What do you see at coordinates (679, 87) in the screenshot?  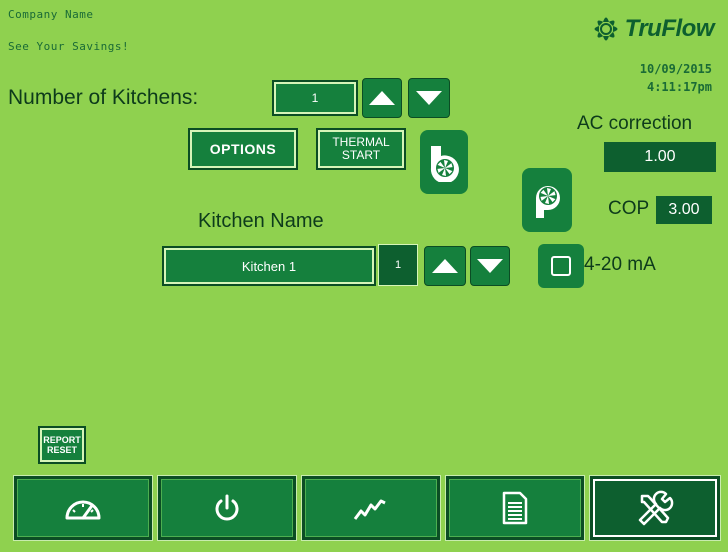 I see `time-text: 4:11:17pm` at bounding box center [679, 87].